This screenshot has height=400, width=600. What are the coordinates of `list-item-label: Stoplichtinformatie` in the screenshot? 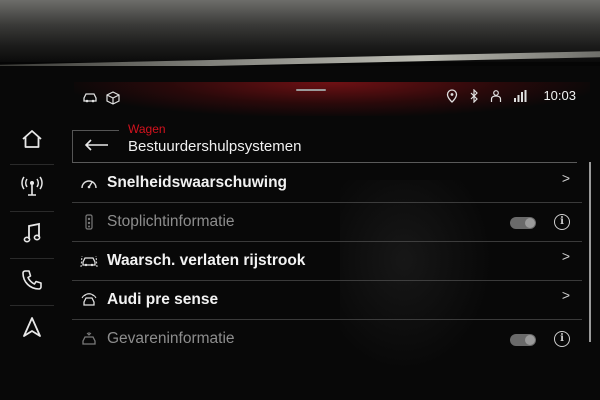 It's located at (171, 221).